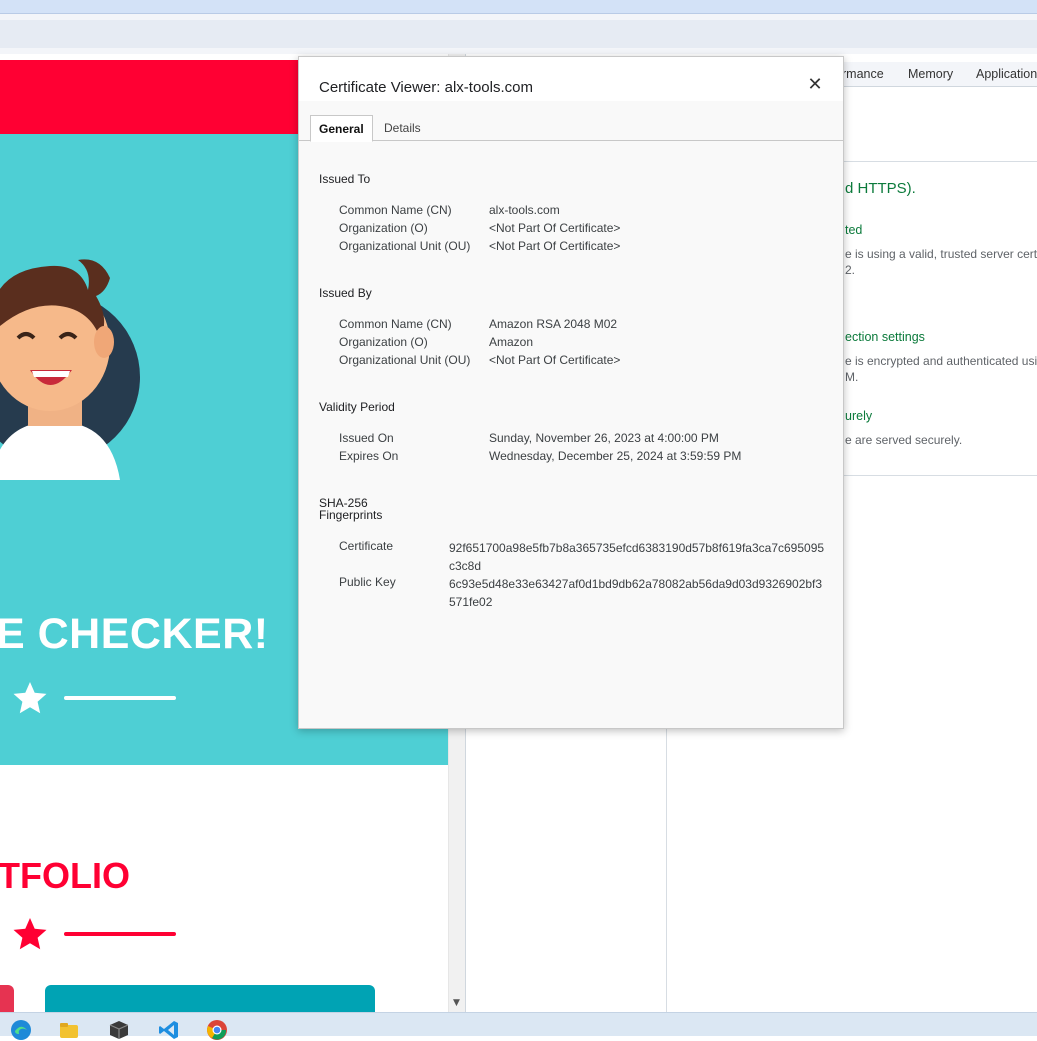 This screenshot has width=1037, height=1041. What do you see at coordinates (518, 1026) in the screenshot?
I see `taskbar` at bounding box center [518, 1026].